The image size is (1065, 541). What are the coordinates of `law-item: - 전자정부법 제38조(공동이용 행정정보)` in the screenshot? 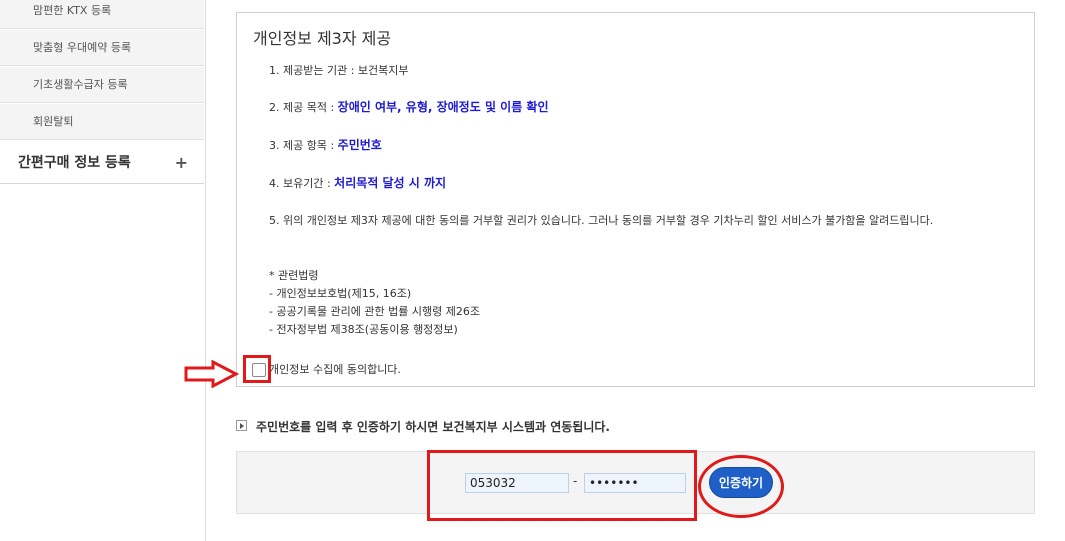 It's located at (363, 329).